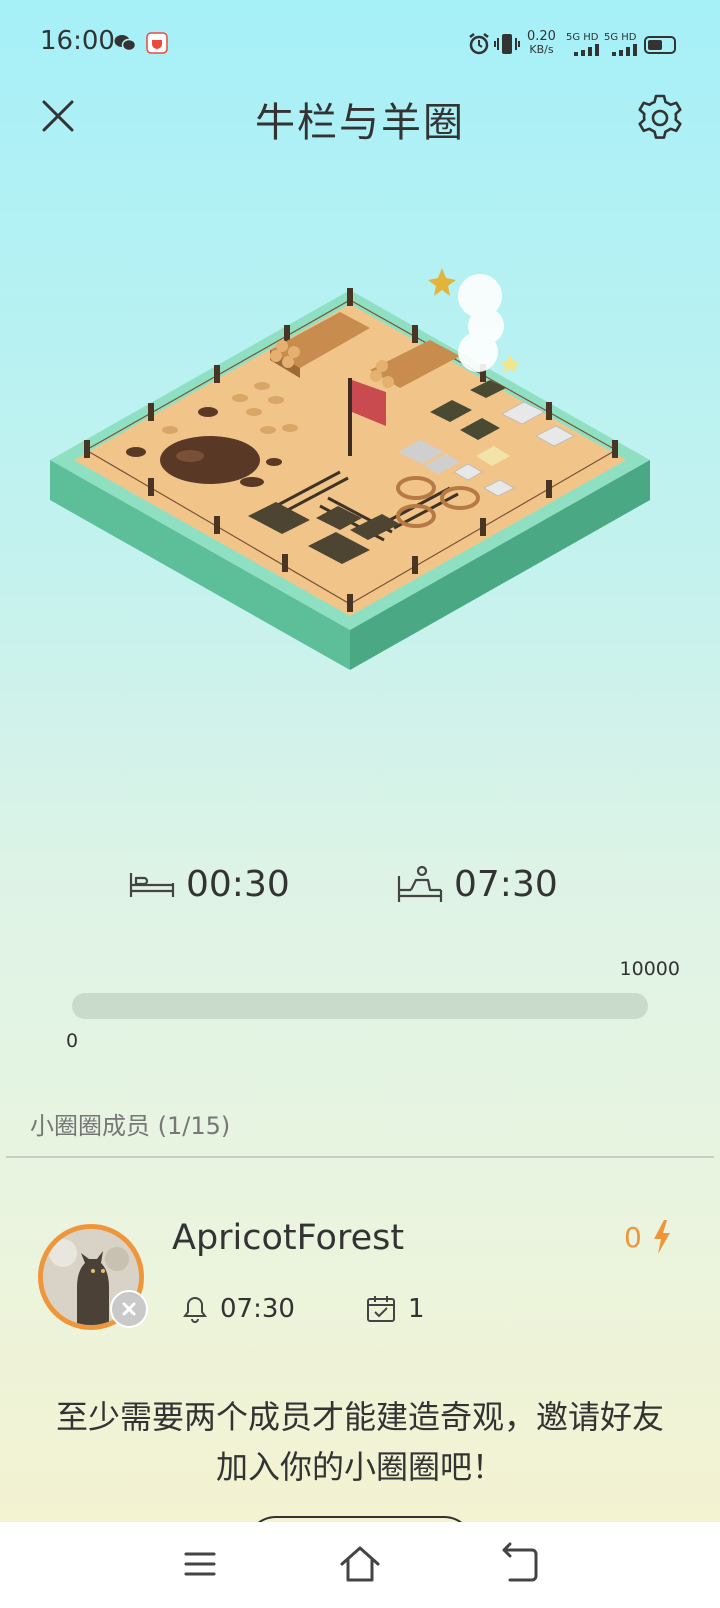 Image resolution: width=720 pixels, height=1608 pixels. I want to click on net-speed-value: 0.20, so click(541, 36).